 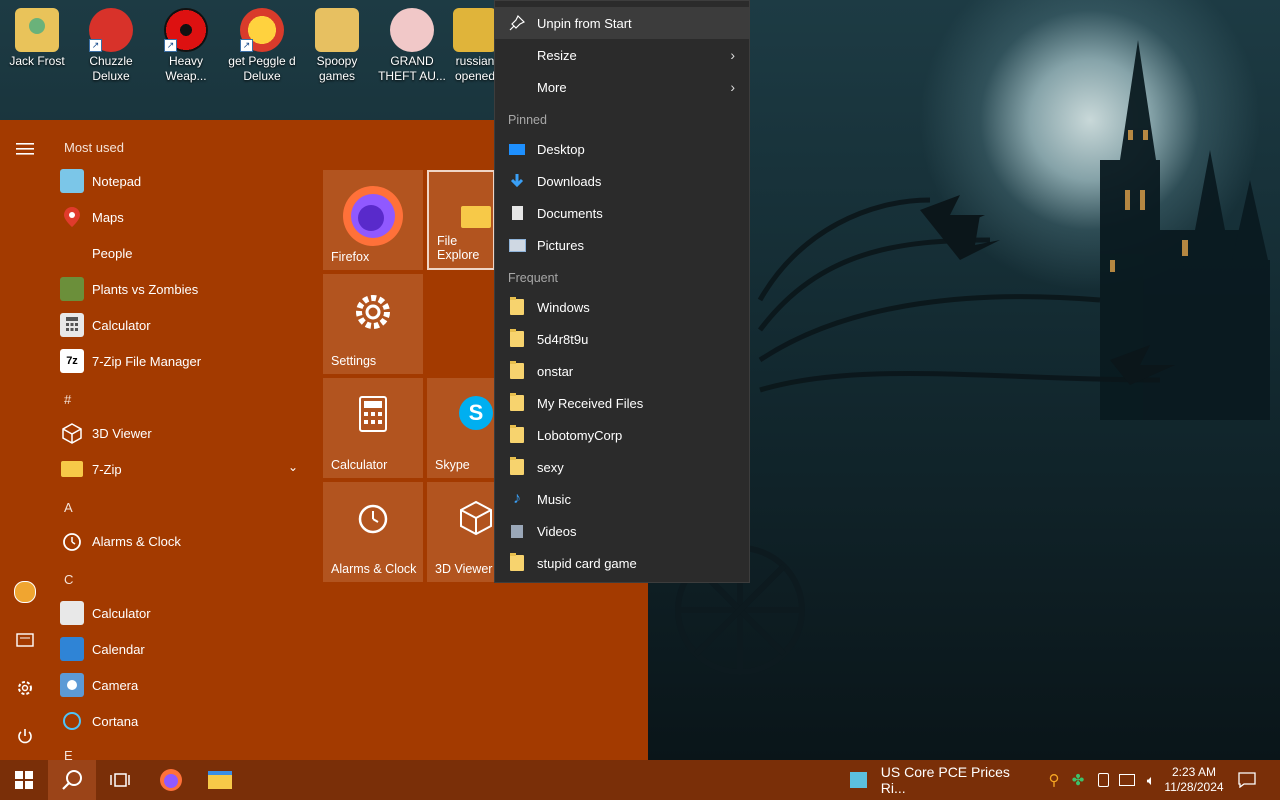 I want to click on pinned-pictures: Pictures, so click(x=622, y=245).